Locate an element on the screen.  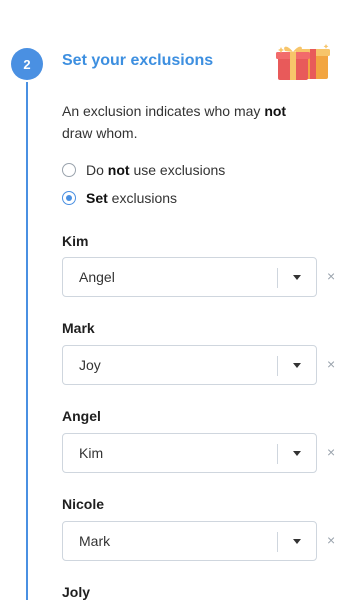
radio-no-exclusions: Do not use exclusions is located at coordinates (143, 170).